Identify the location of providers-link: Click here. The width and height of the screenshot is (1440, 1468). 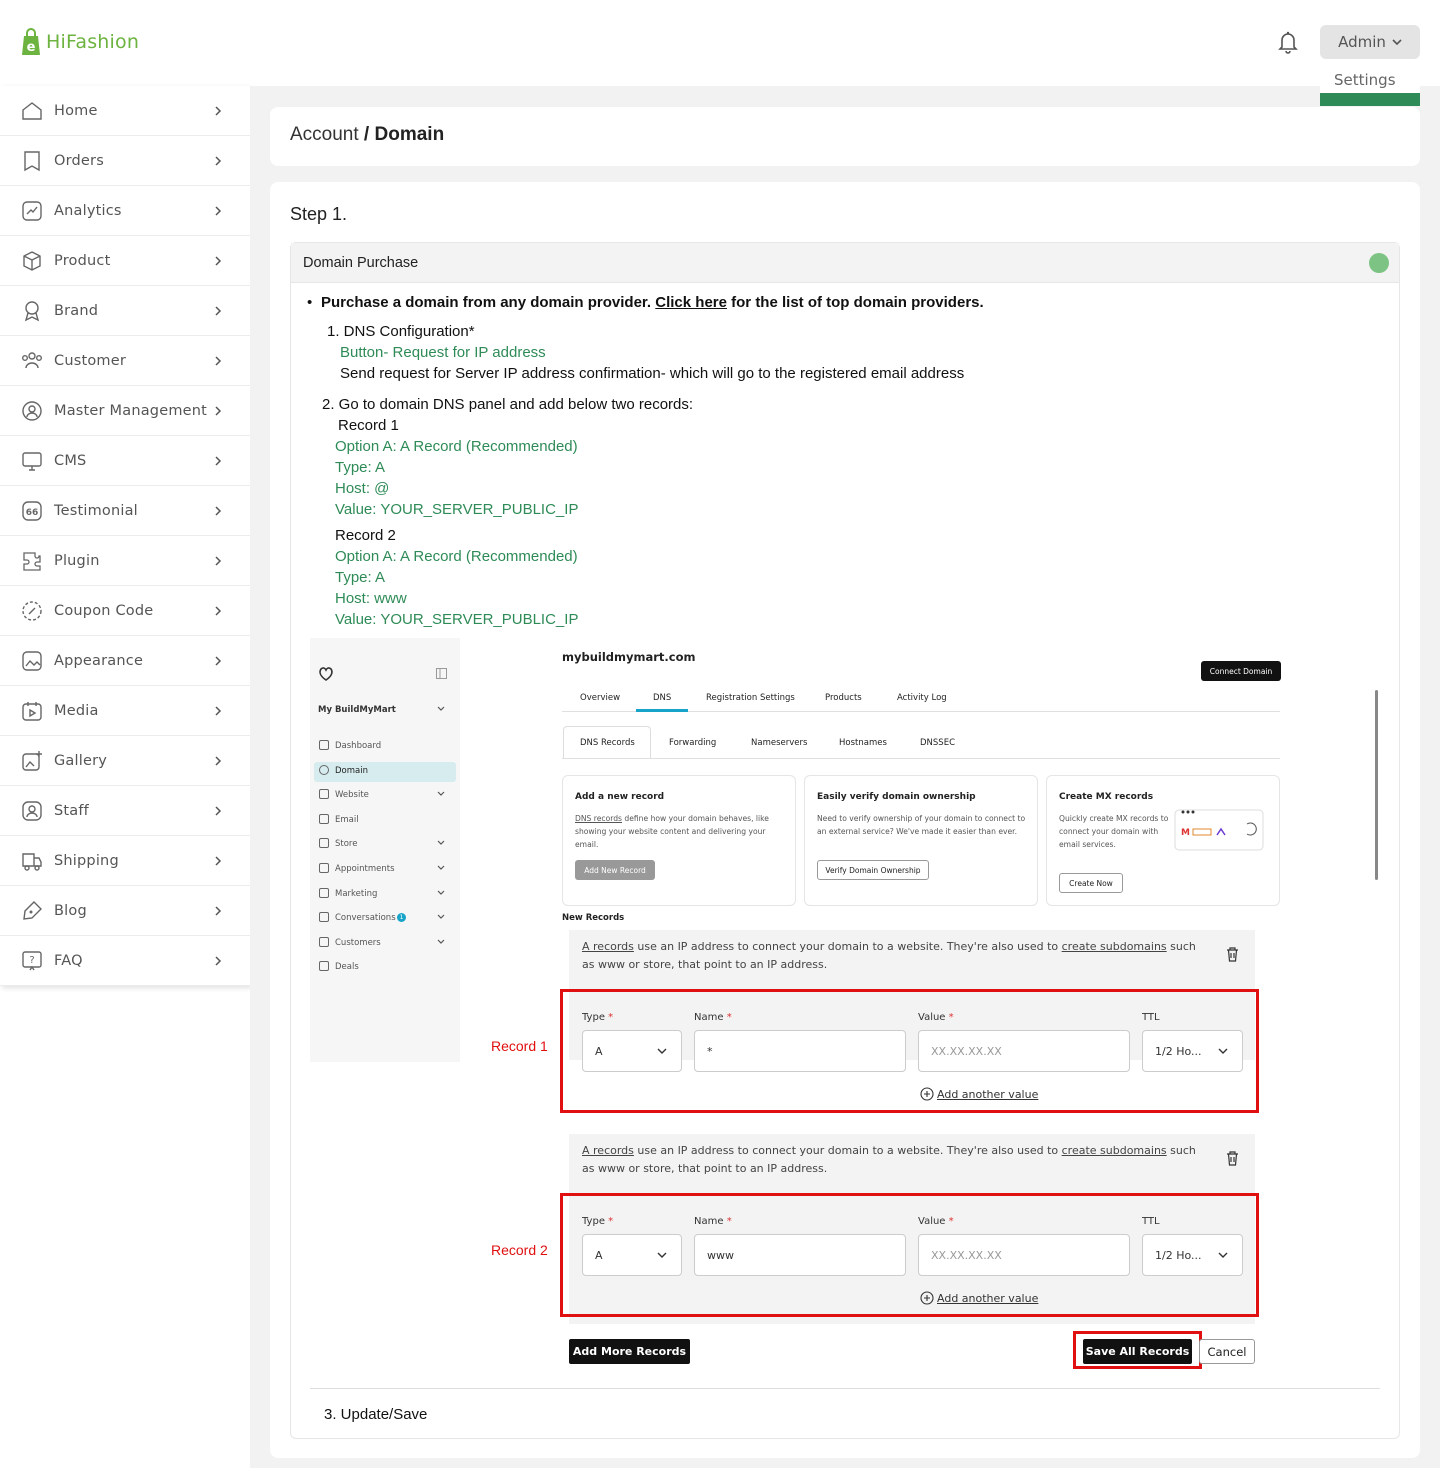
(691, 302).